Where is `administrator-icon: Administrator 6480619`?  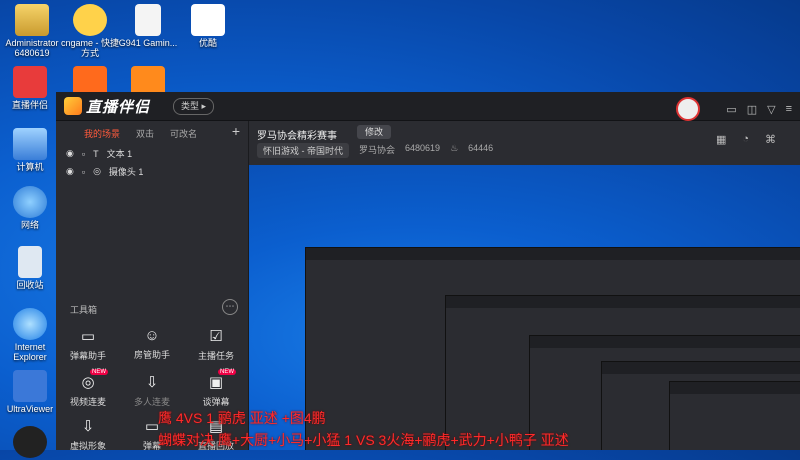 administrator-icon: Administrator 6480619 is located at coordinates (32, 31).